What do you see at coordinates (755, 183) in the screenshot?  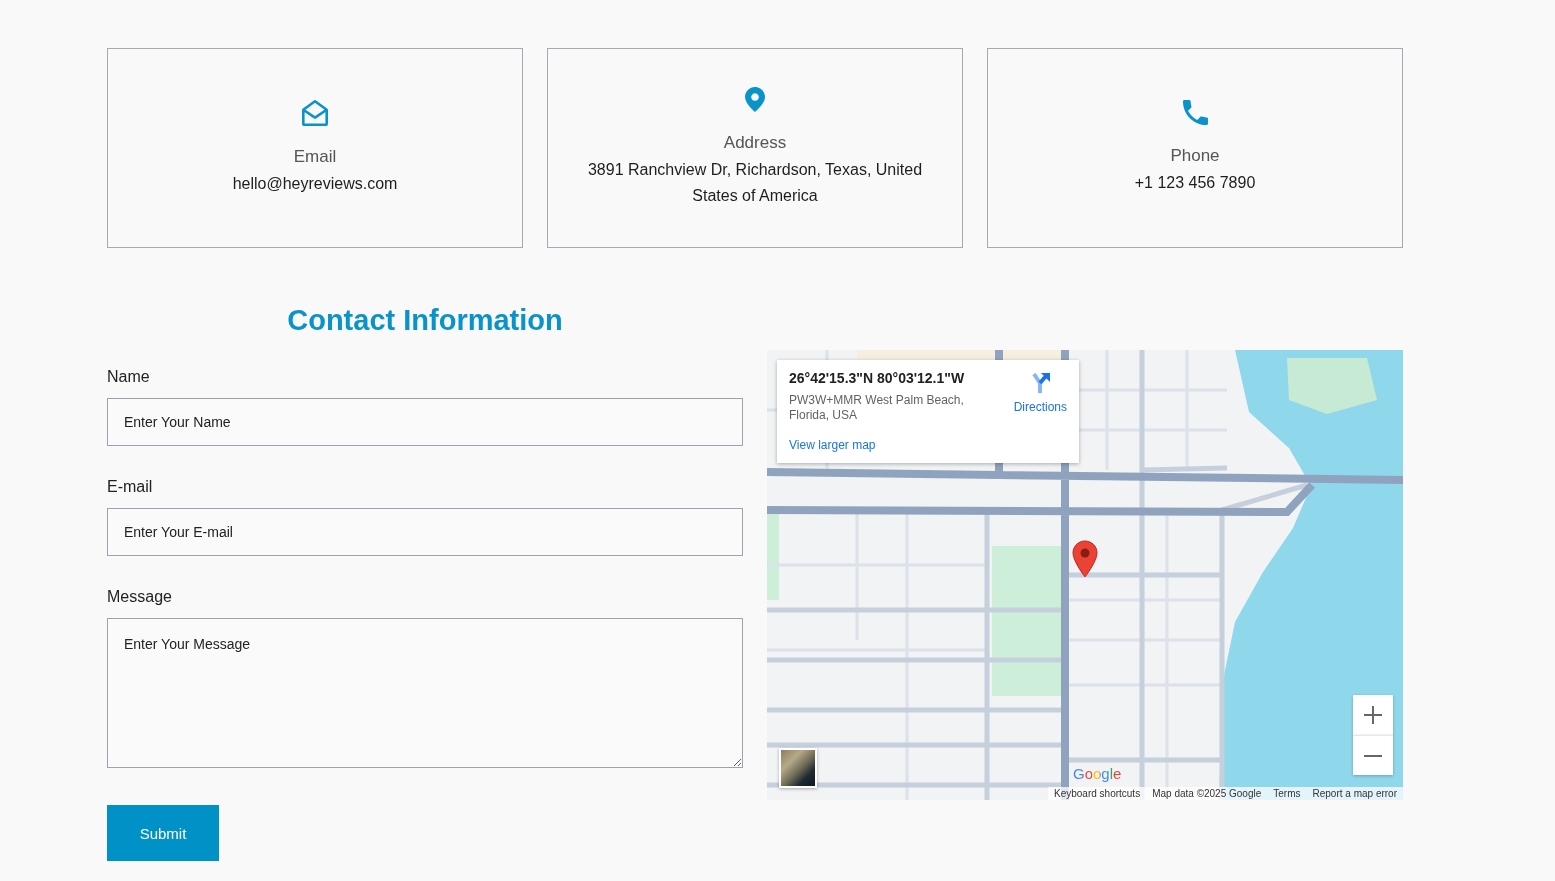 I see `card-value: 3891 Ranchview Dr, Richardson, Texas, United States of America` at bounding box center [755, 183].